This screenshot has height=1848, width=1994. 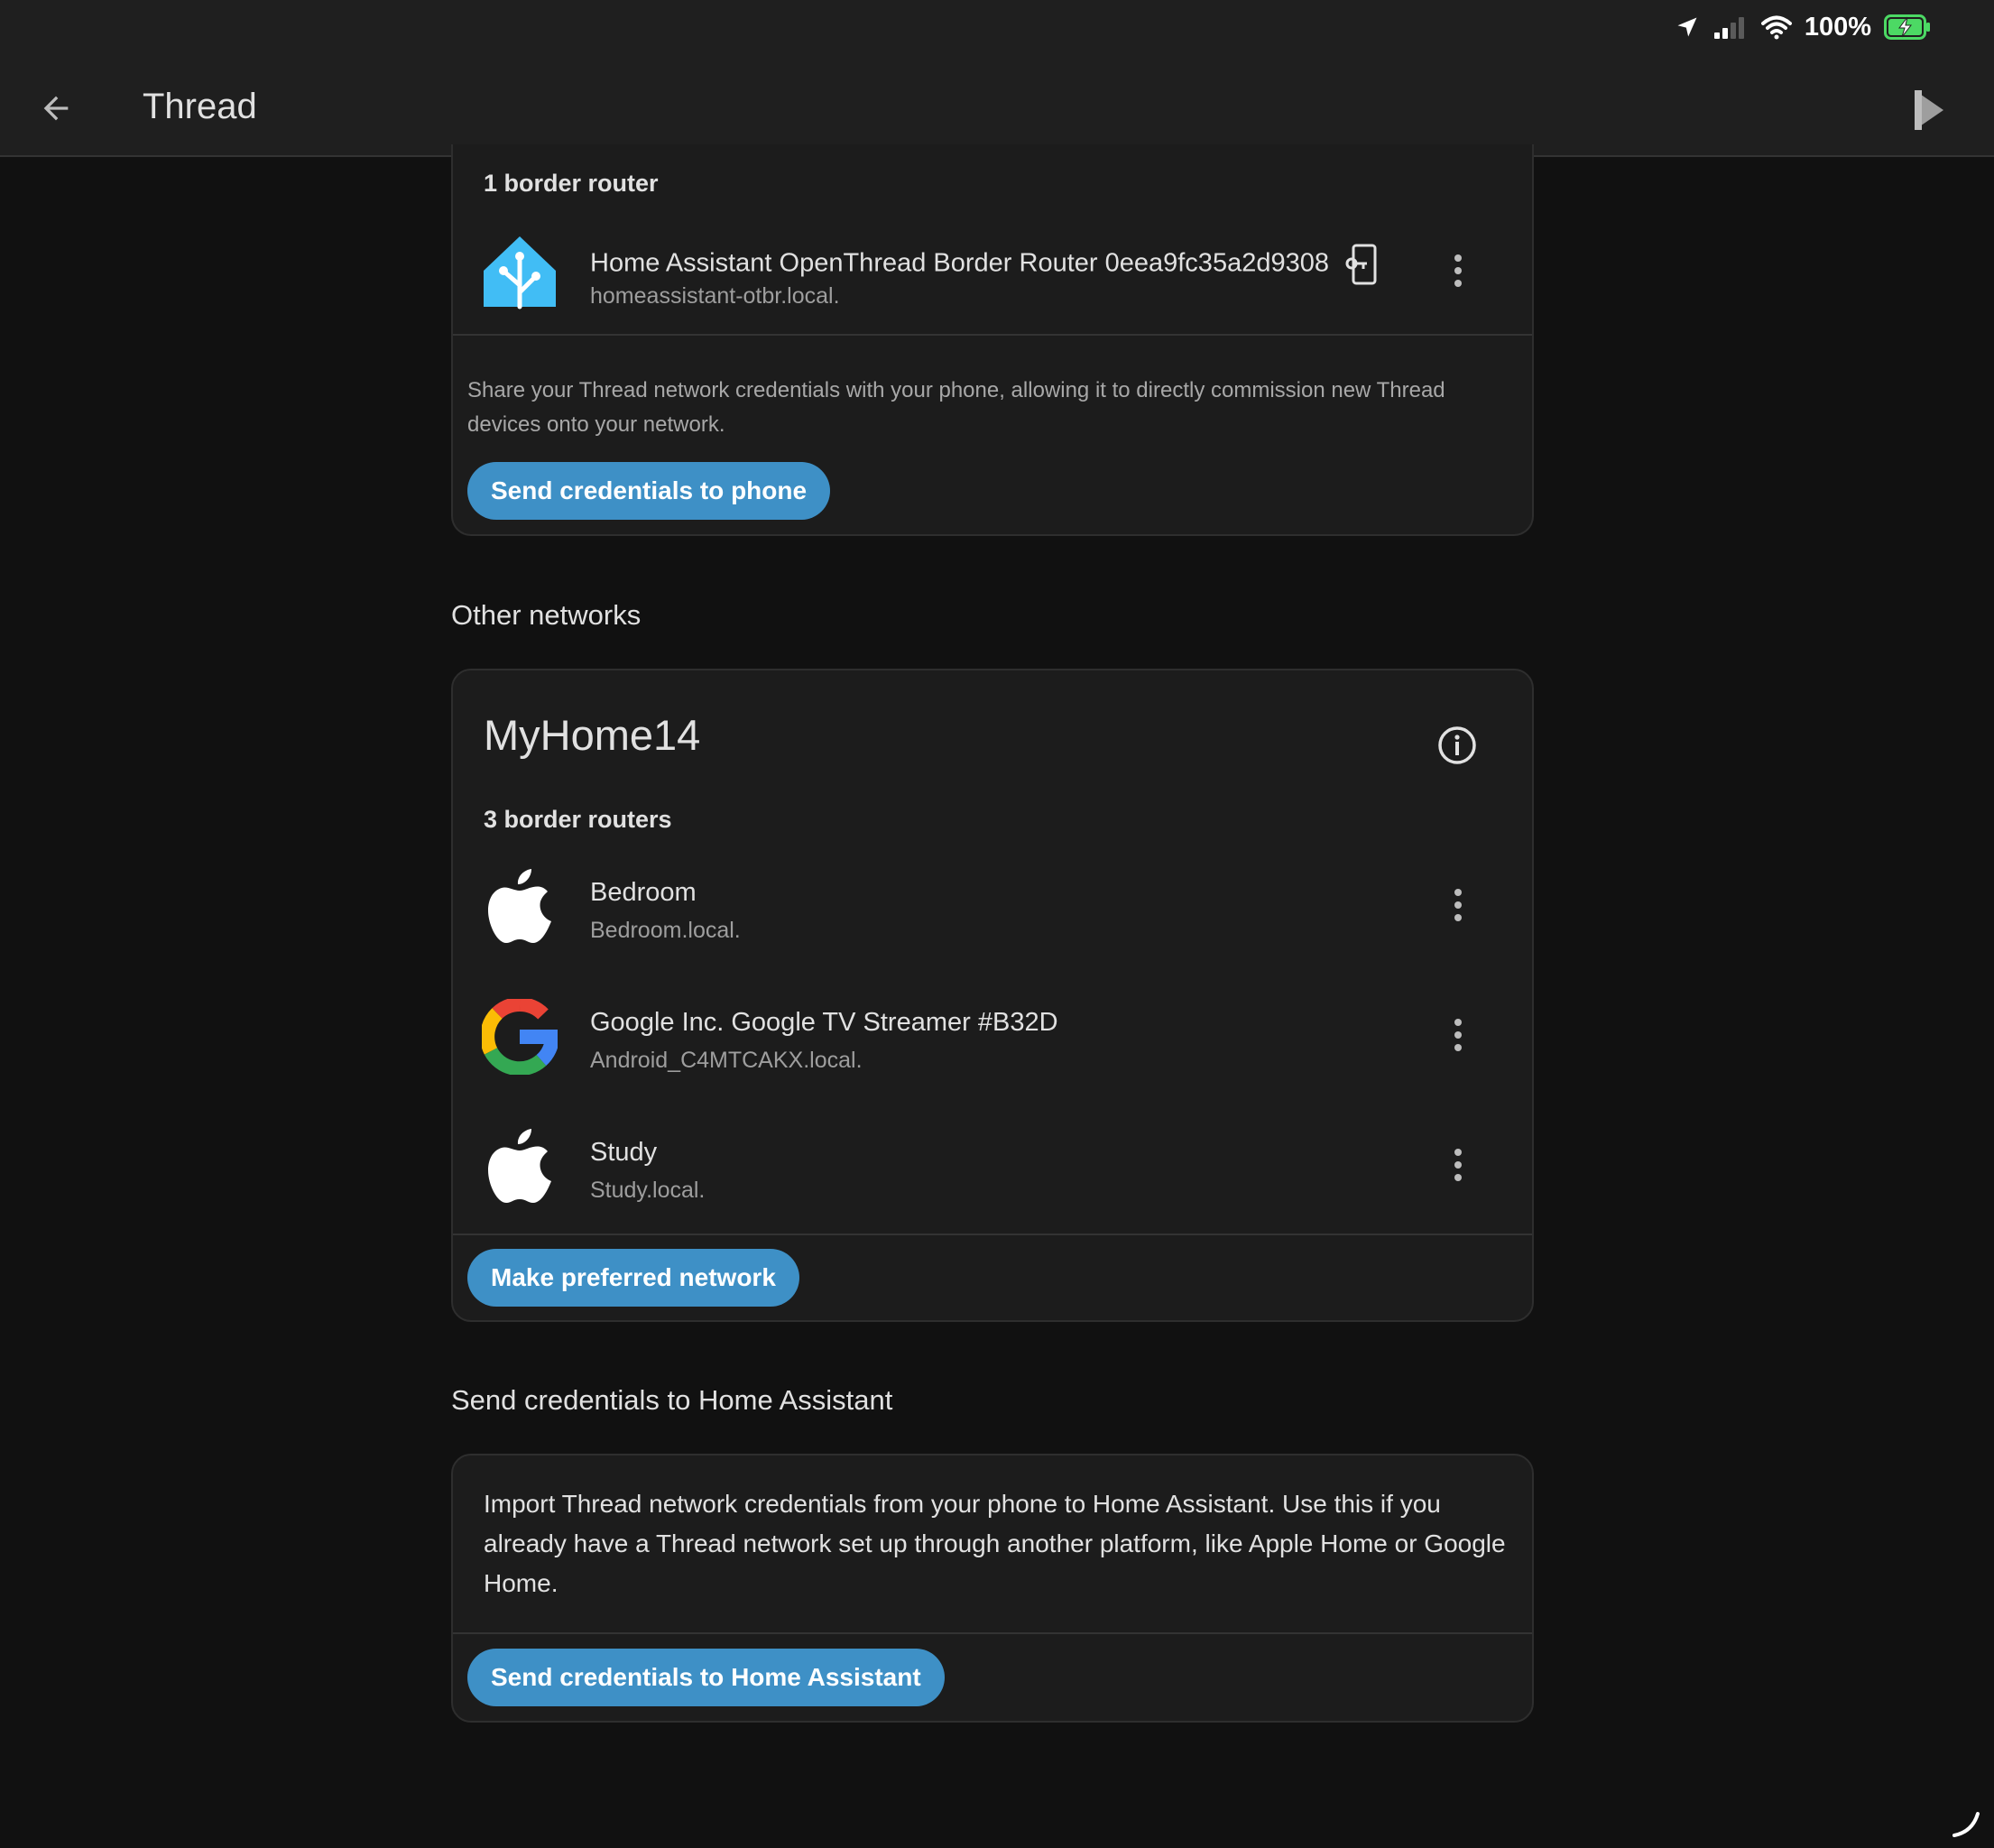 I want to click on router-hostname: Android_C4MTCAKX.local., so click(x=726, y=1060).